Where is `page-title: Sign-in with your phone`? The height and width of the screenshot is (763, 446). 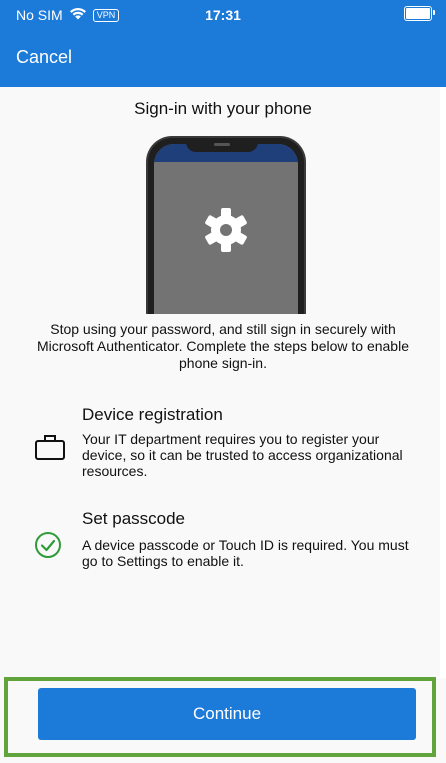
page-title: Sign-in with your phone is located at coordinates (223, 108).